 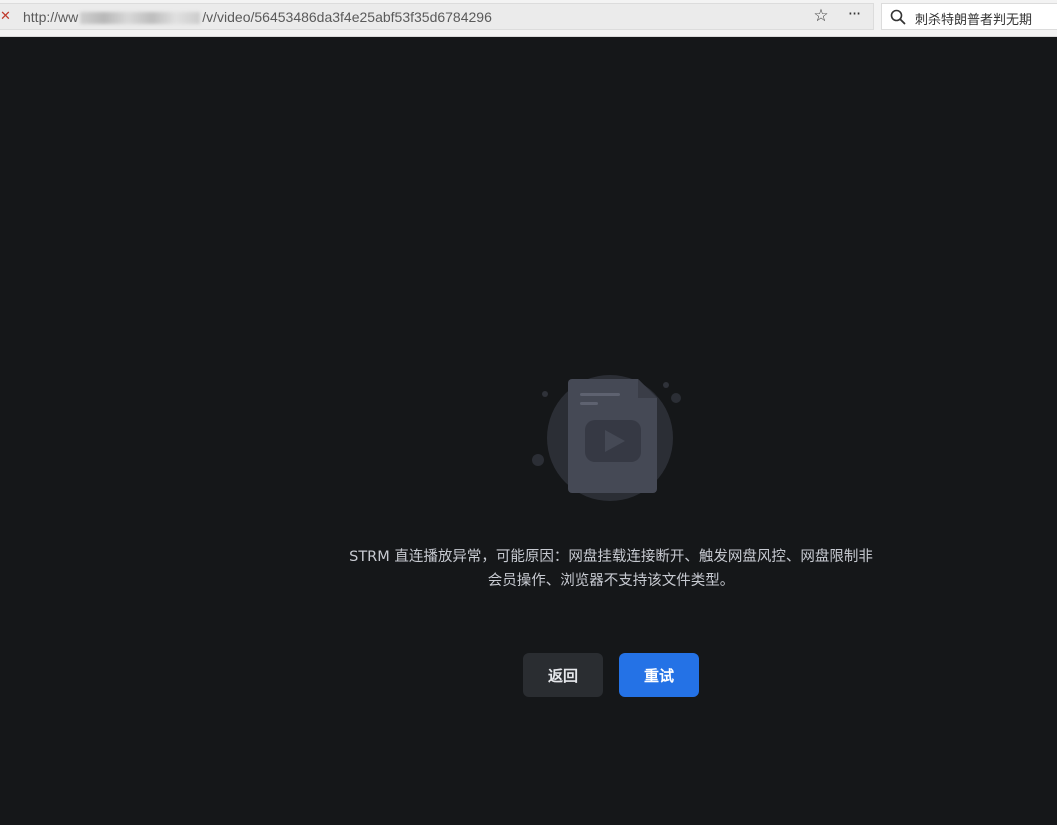 What do you see at coordinates (974, 20) in the screenshot?
I see `search-query: 刺杀特朗普者判无期` at bounding box center [974, 20].